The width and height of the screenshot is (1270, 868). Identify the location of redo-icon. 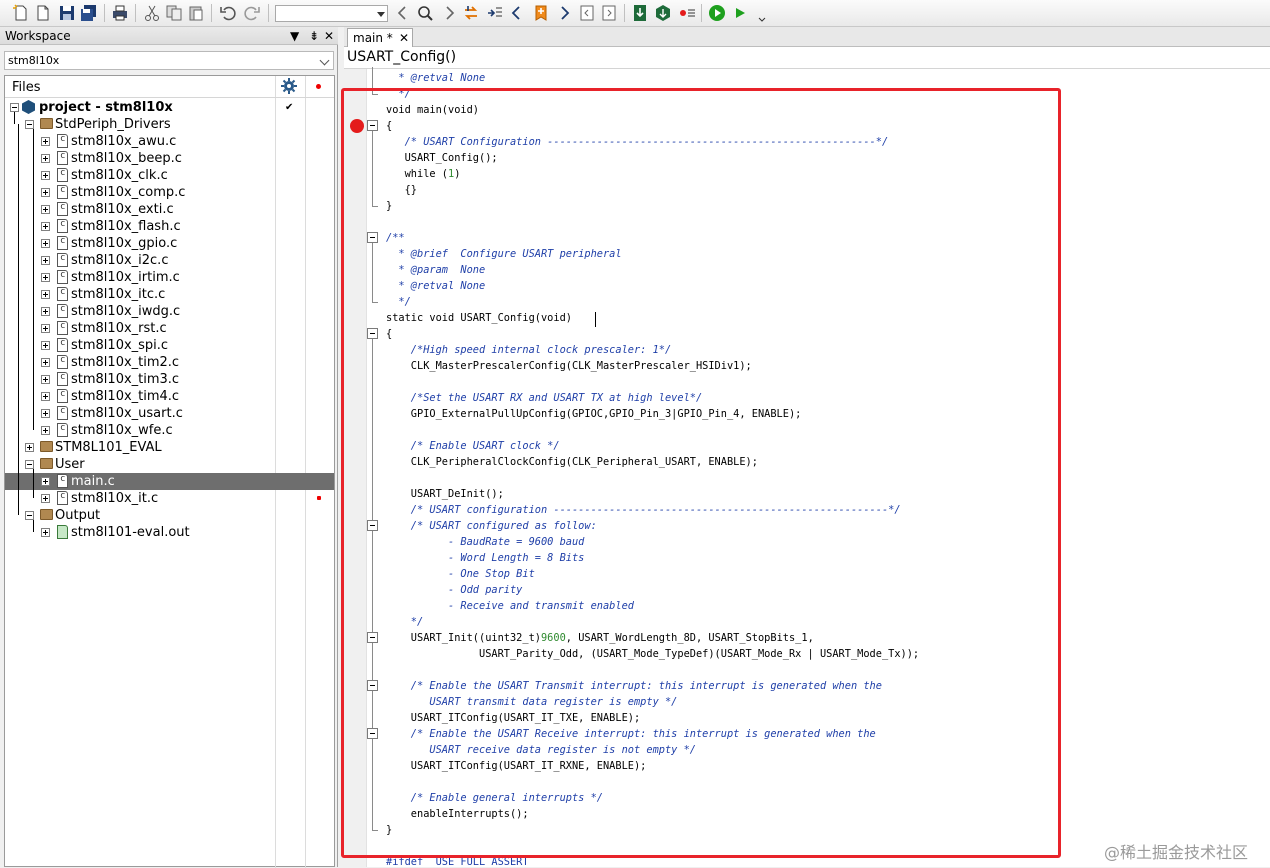
(252, 13).